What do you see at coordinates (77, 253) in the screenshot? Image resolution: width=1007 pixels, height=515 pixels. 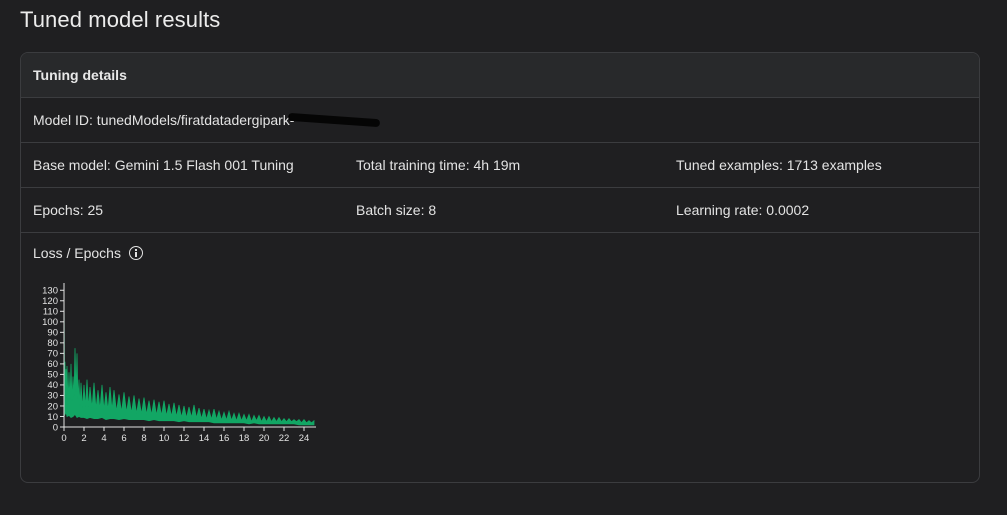 I see `chart-title-text: Loss / Epochs` at bounding box center [77, 253].